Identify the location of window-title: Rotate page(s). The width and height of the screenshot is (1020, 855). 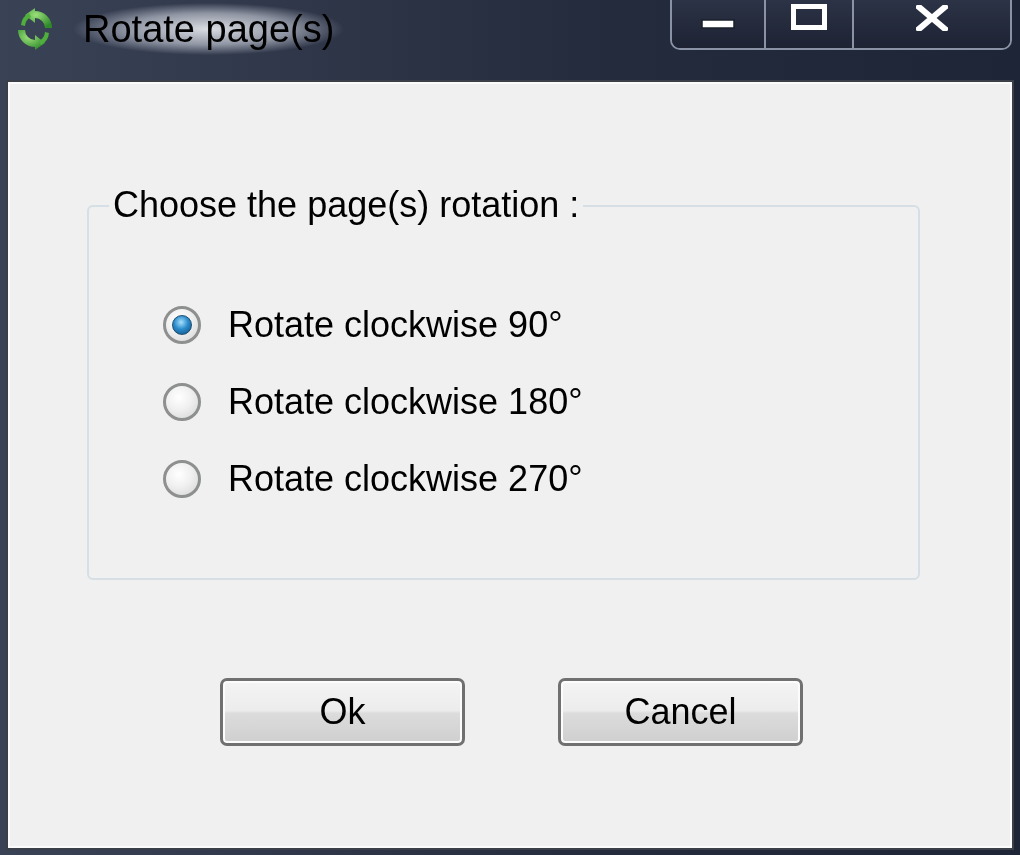
(209, 29).